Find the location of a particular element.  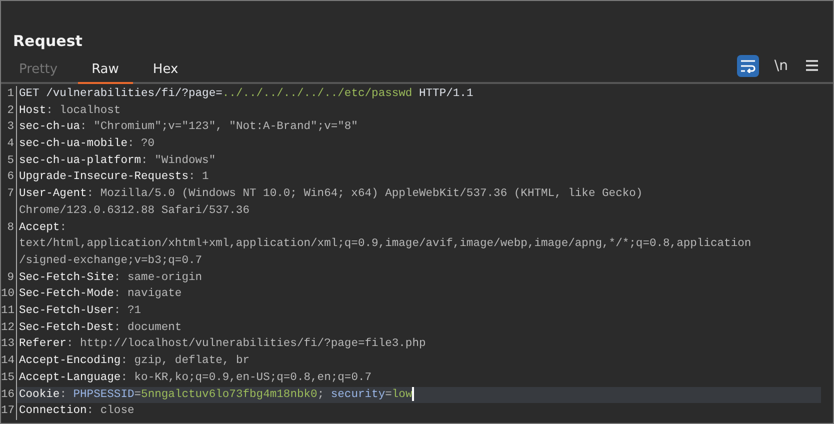

line-number: 15 is located at coordinates (8, 378).